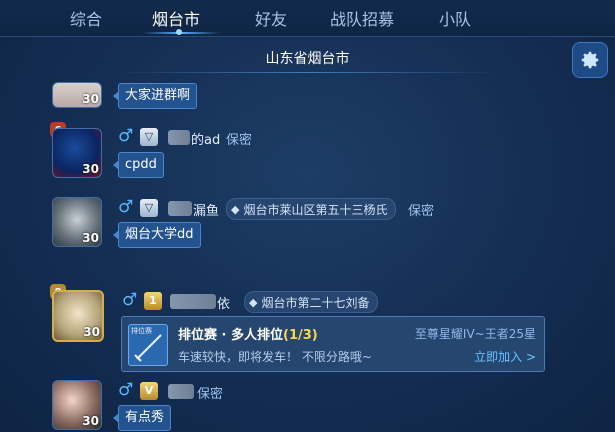  What do you see at coordinates (275, 357) in the screenshot?
I see `invite-description: 车速较快，即将发车！ 不限分路哦~` at bounding box center [275, 357].